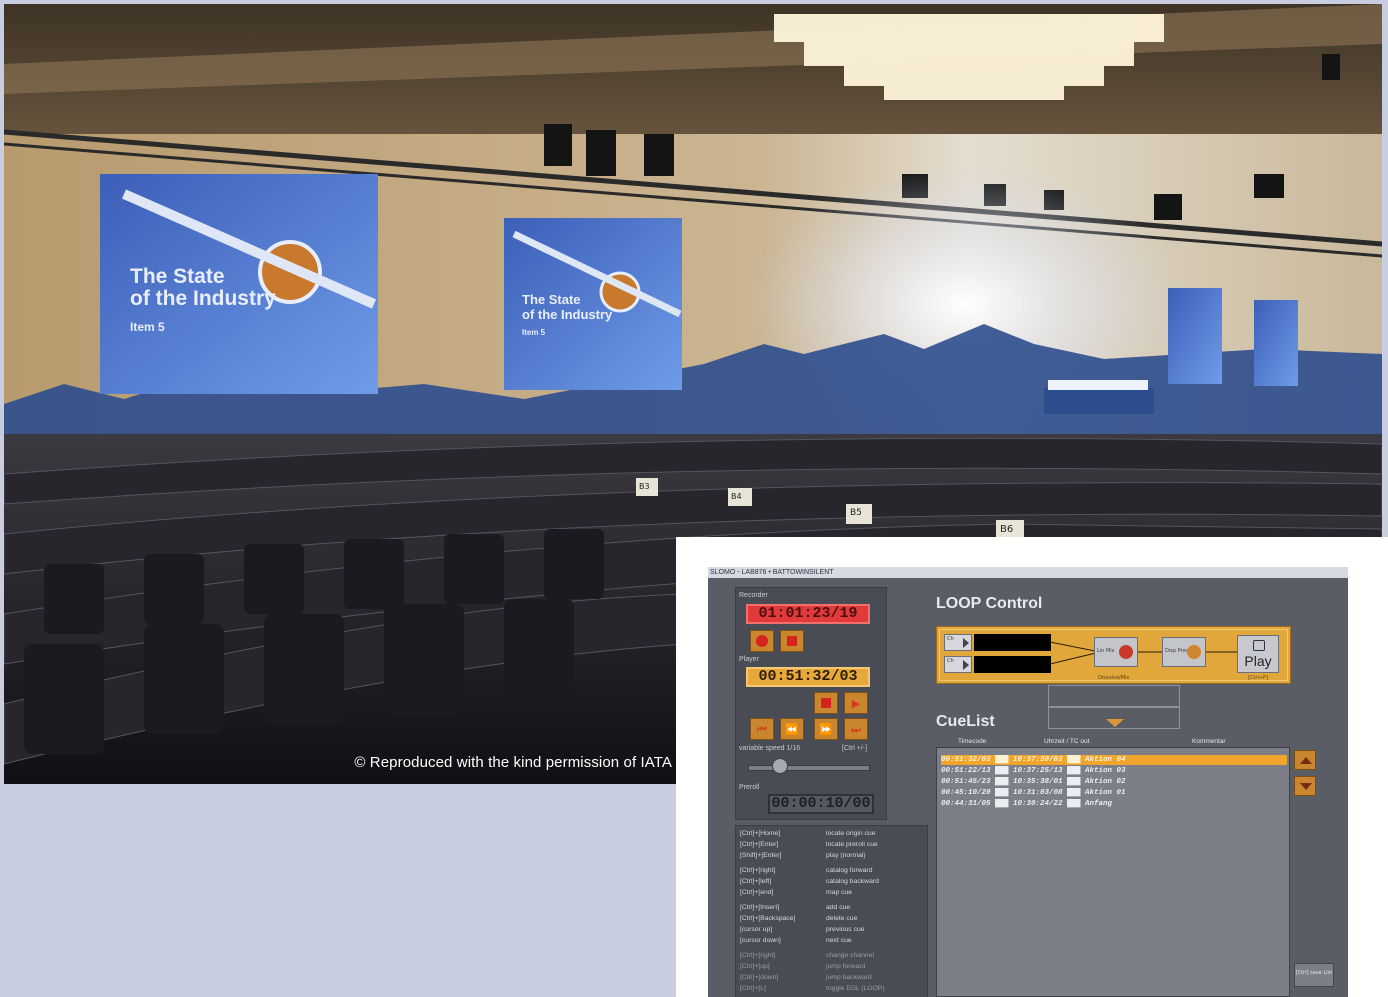  I want to click on shortcut-action: play (normal), so click(846, 855).